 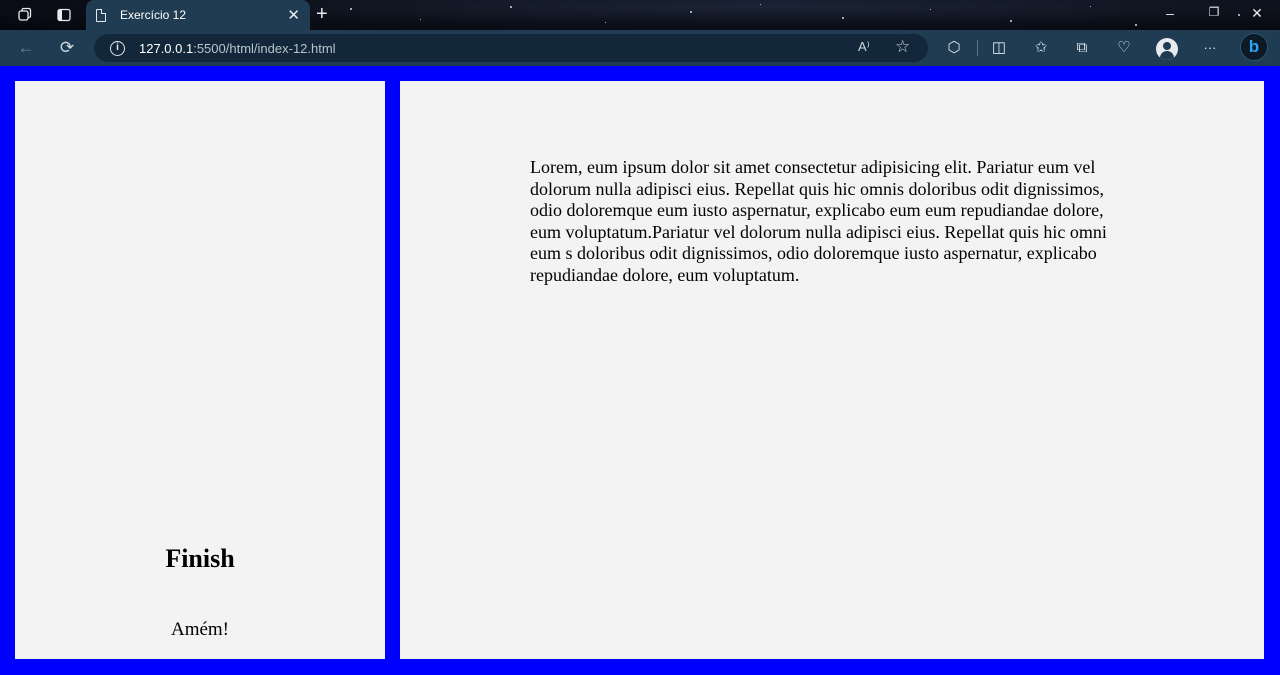 What do you see at coordinates (26, 48) in the screenshot?
I see `back-button: ←` at bounding box center [26, 48].